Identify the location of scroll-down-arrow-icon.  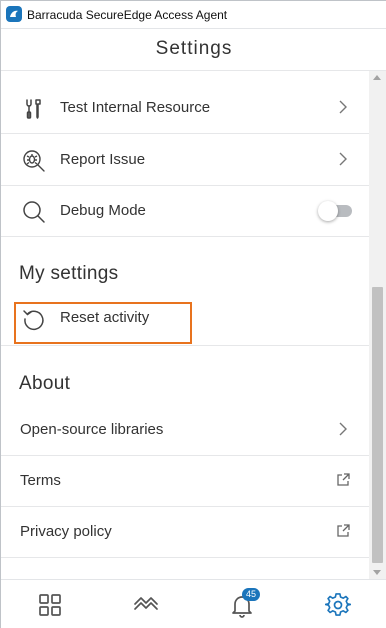
(377, 572).